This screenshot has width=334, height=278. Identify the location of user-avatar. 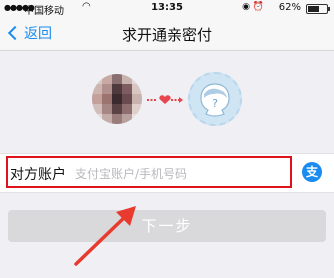
(117, 99).